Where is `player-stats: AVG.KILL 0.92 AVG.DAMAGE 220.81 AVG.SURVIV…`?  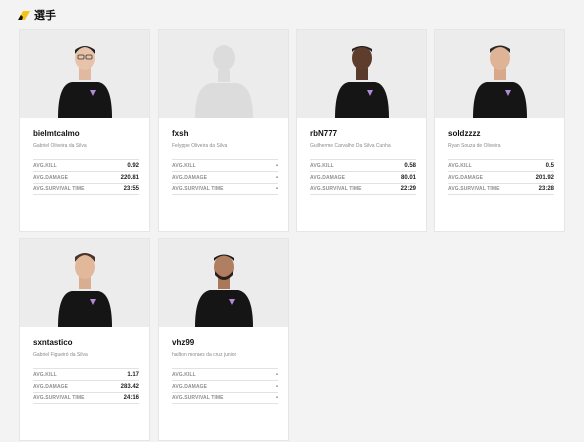 player-stats: AVG.KILL 0.92 AVG.DAMAGE 220.81 AVG.SURVIV… is located at coordinates (86, 177).